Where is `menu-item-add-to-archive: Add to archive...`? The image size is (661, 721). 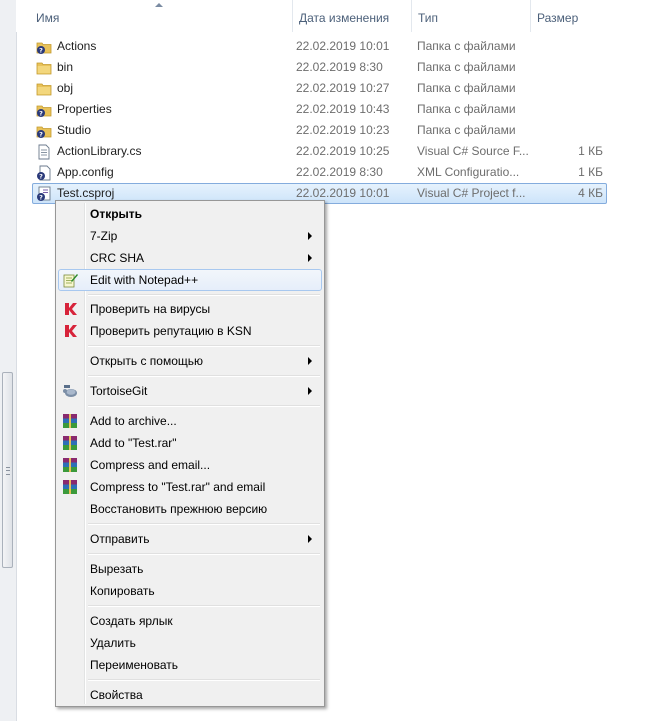 menu-item-add-to-archive: Add to archive... is located at coordinates (190, 421).